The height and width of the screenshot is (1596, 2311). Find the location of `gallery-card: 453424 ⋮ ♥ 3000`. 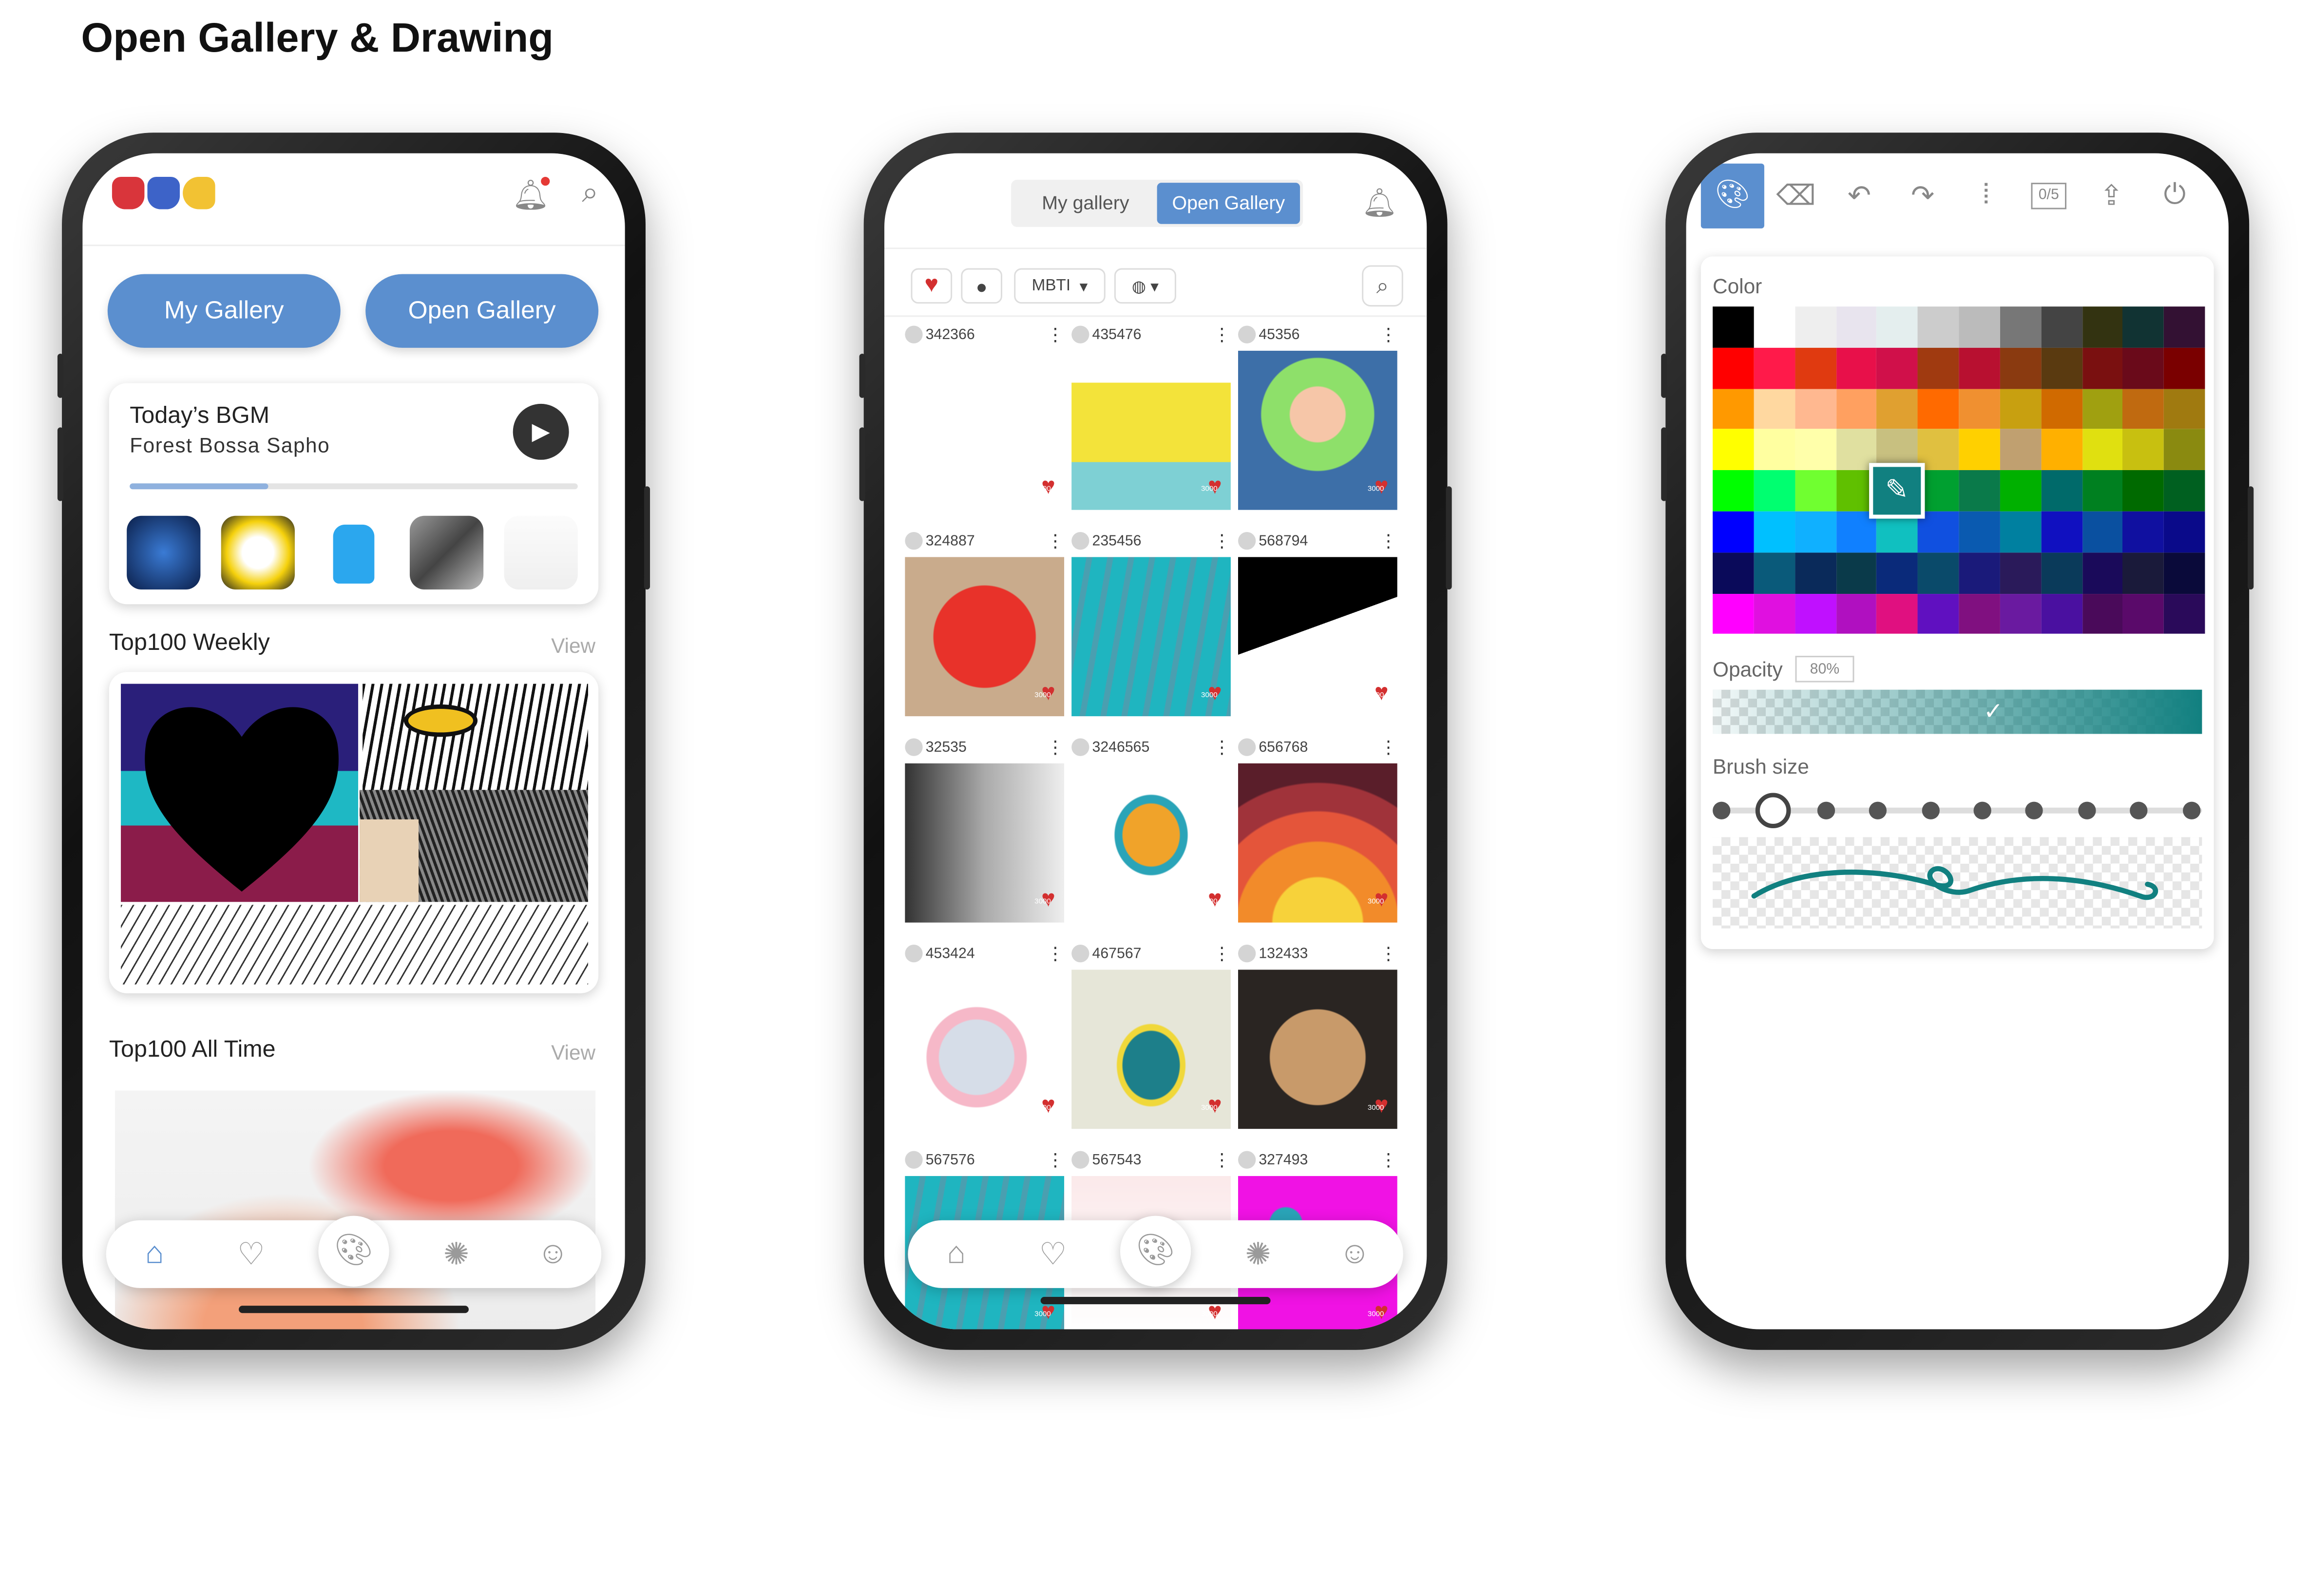

gallery-card: 453424 ⋮ ♥ 3000 is located at coordinates (985, 1033).